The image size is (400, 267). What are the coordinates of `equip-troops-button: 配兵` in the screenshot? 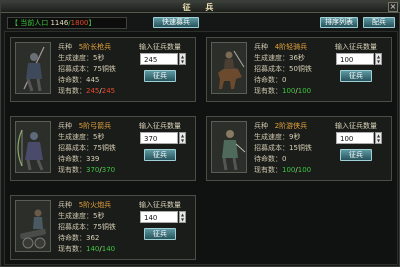 It's located at (379, 22).